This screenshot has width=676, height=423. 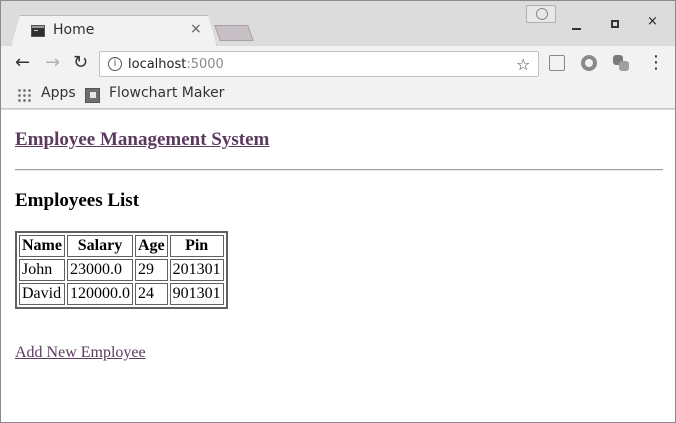 I want to click on browser-toolbar: ← → ↻ i localhost:5000 ☆ ⋮, so click(x=338, y=63).